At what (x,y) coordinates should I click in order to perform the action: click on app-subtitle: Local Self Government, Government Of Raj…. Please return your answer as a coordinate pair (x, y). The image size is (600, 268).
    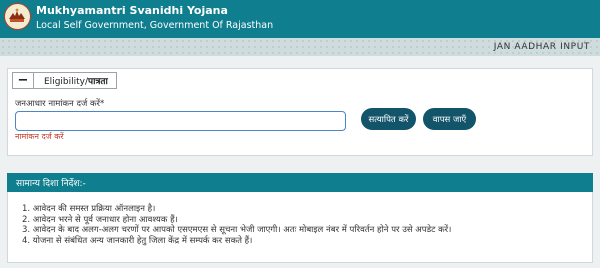
    Looking at the image, I should click on (155, 25).